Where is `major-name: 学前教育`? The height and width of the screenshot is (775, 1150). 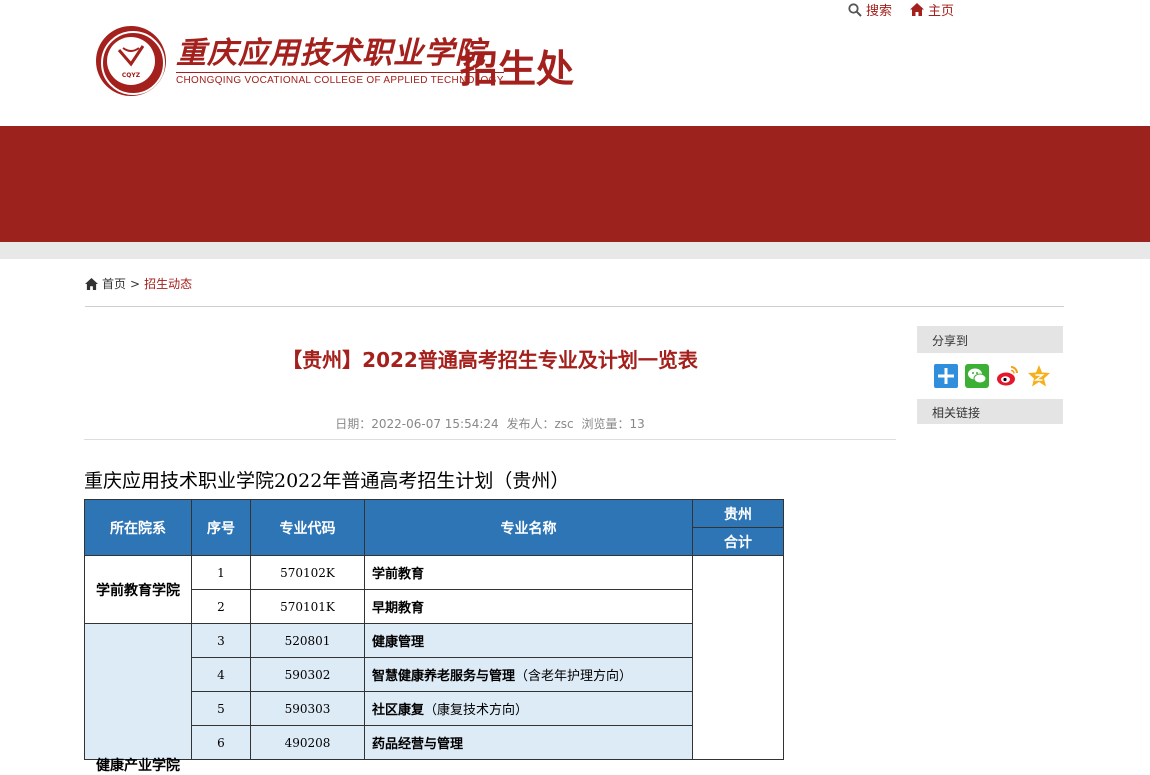
major-name: 学前教育 is located at coordinates (398, 574).